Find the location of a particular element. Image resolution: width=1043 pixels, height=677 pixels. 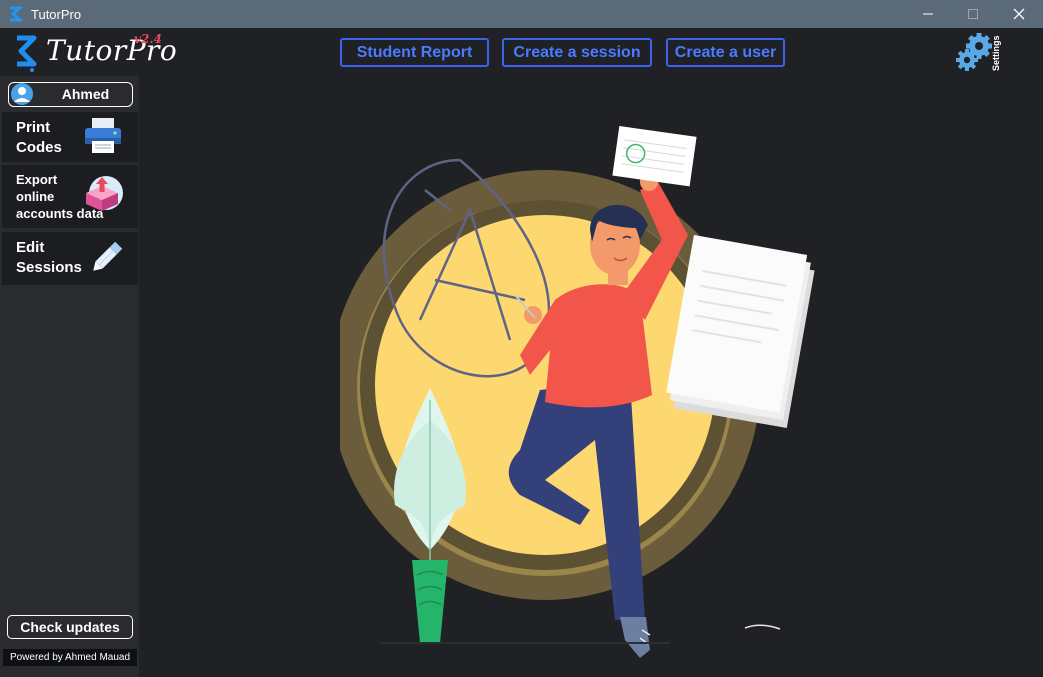

check-updates-button: Check updates is located at coordinates (70, 627).